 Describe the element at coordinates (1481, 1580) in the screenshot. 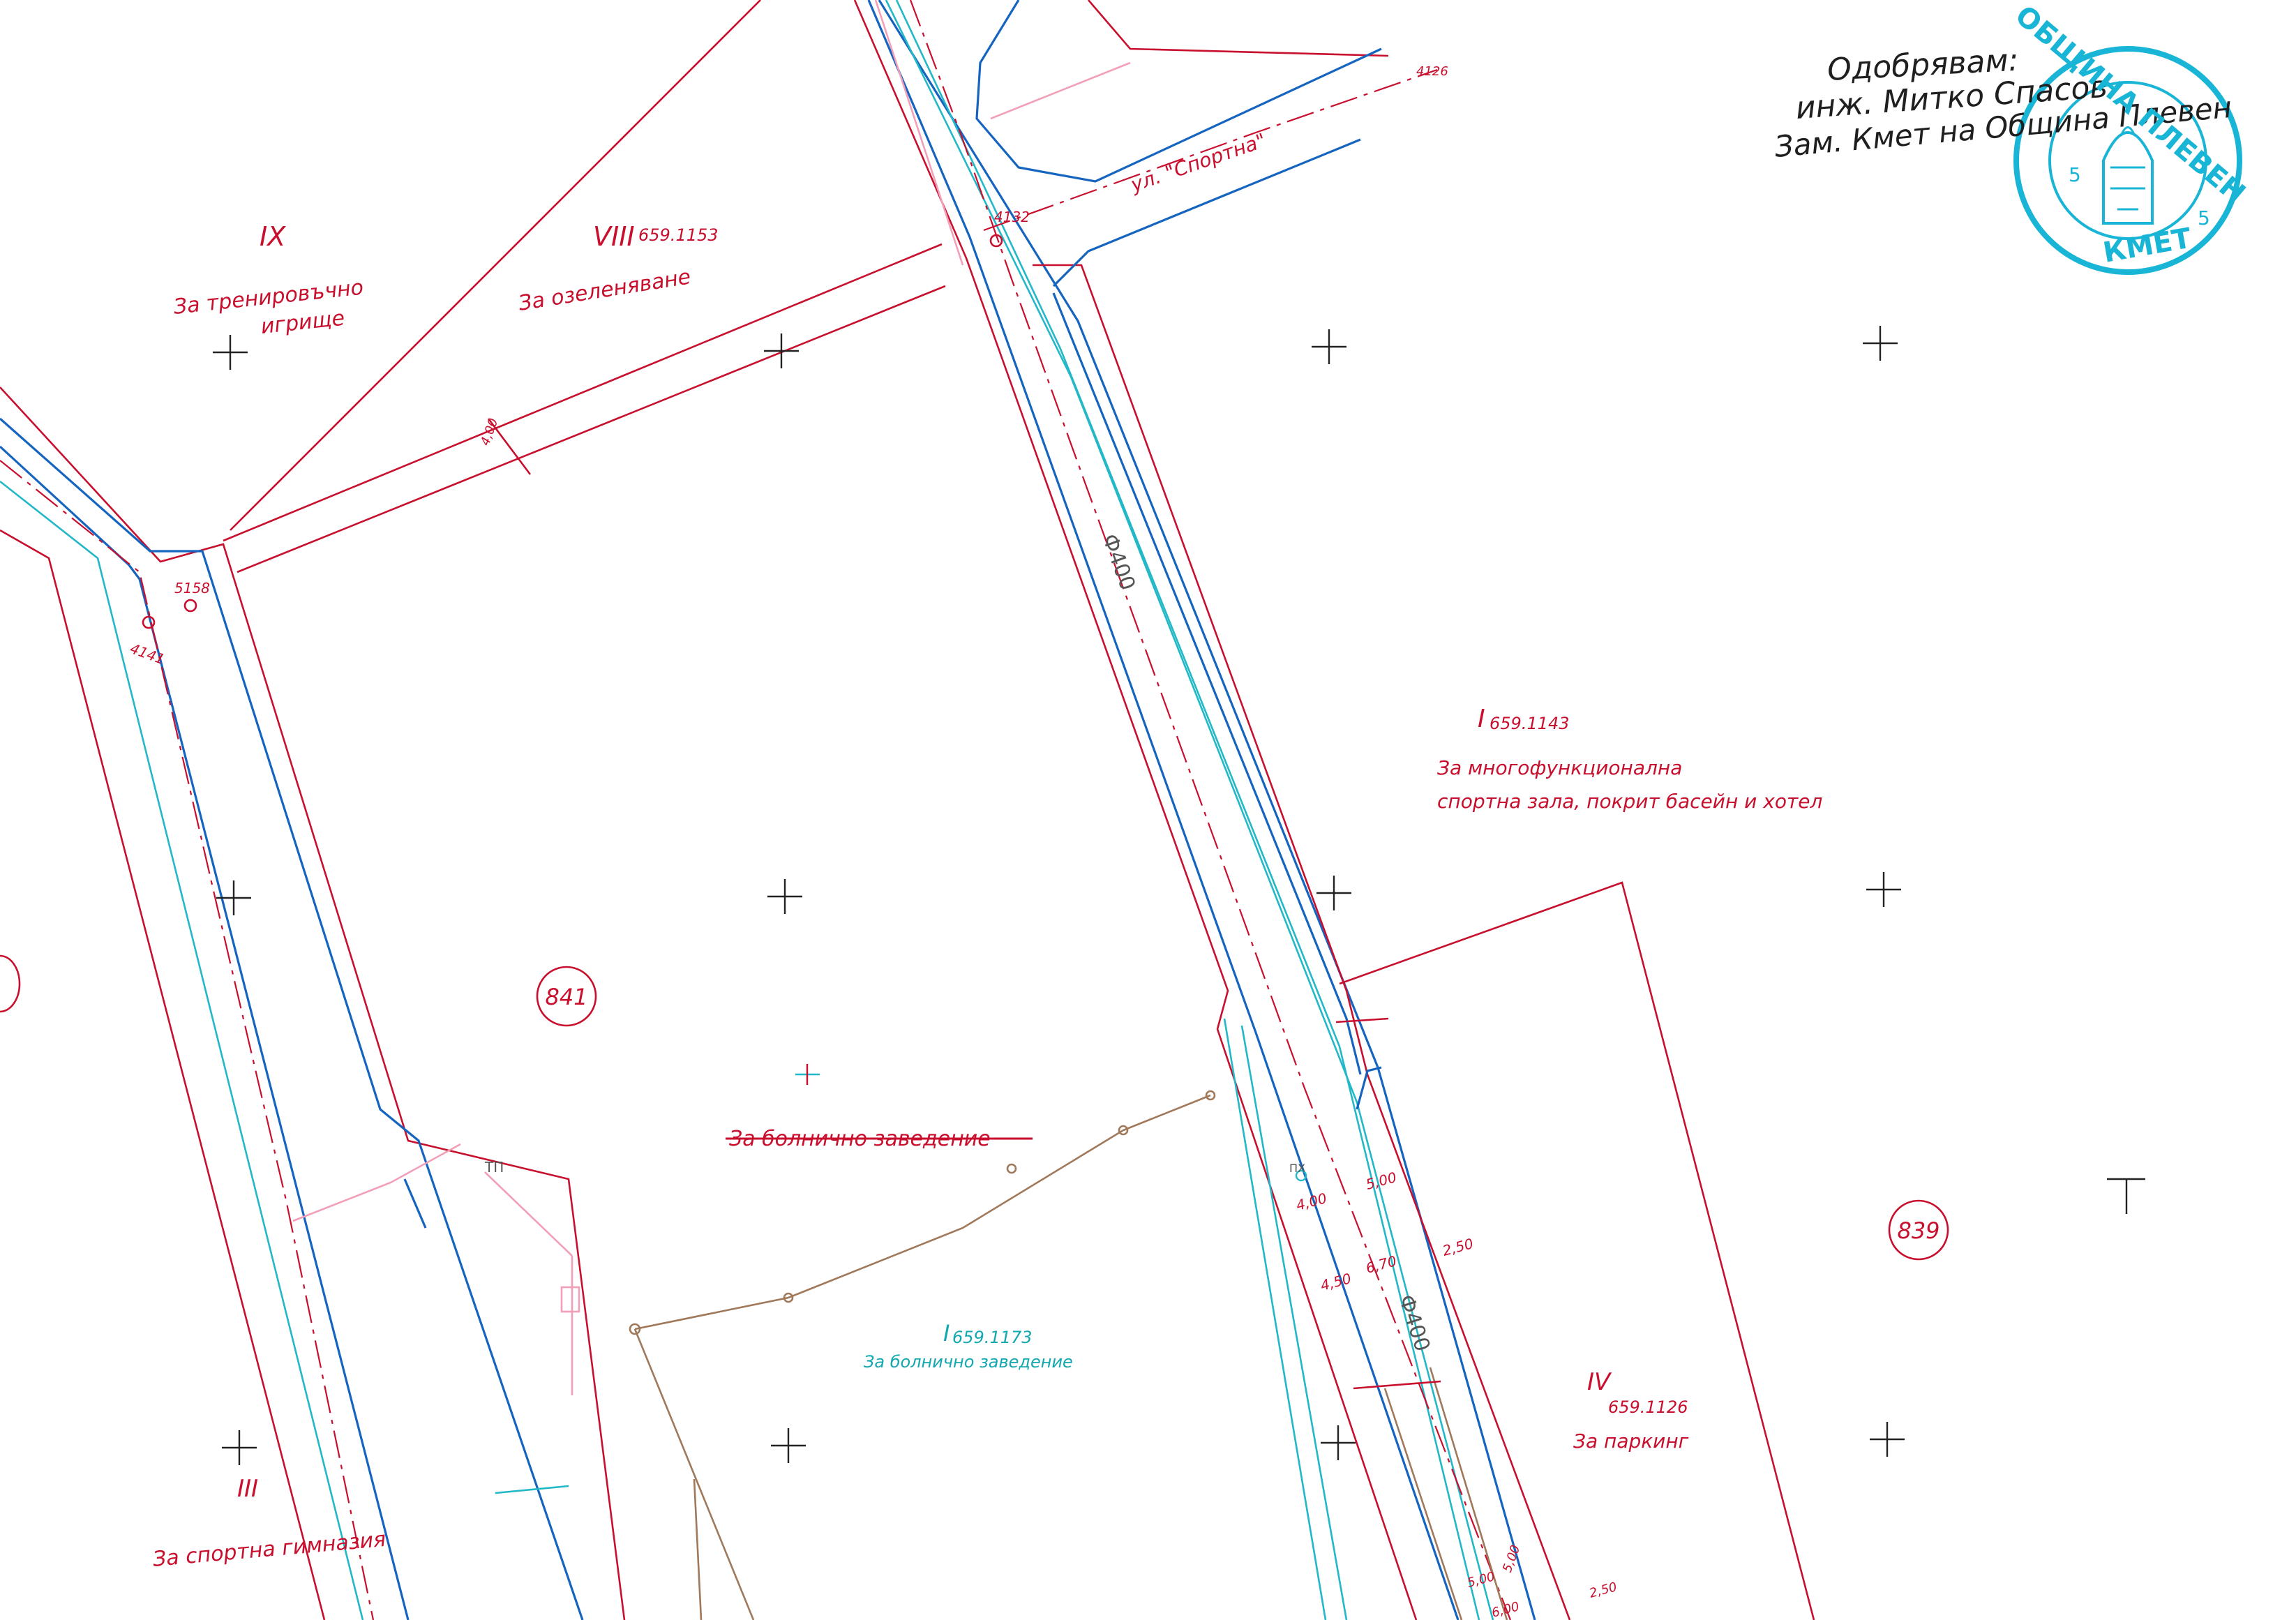

I see `dimension-7: 5,00` at that location.